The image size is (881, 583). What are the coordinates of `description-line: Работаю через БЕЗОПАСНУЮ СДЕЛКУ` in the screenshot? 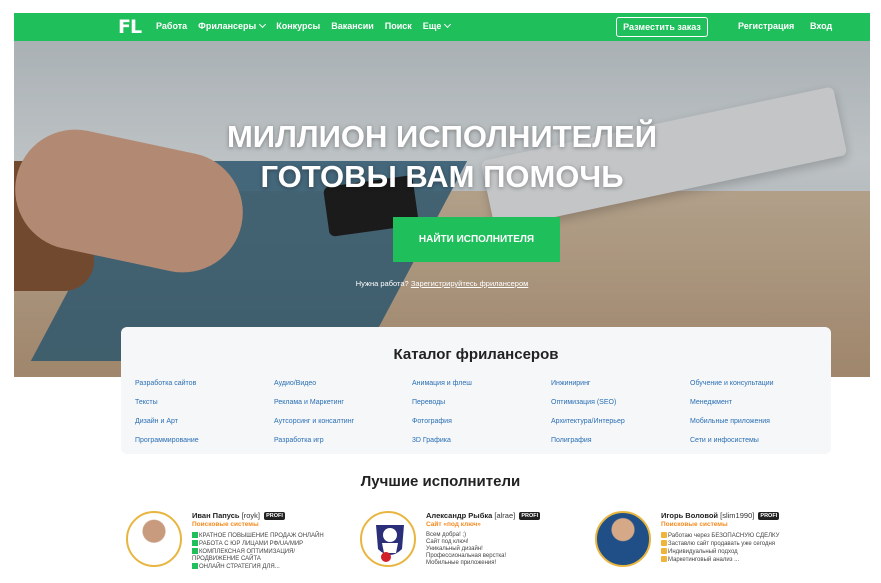 It's located at (724, 536).